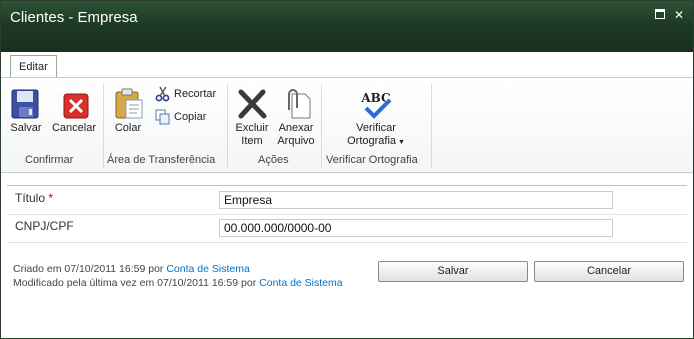 This screenshot has height=339, width=694. Describe the element at coordinates (74, 128) in the screenshot. I see `cancel-label: Cancelar` at that location.